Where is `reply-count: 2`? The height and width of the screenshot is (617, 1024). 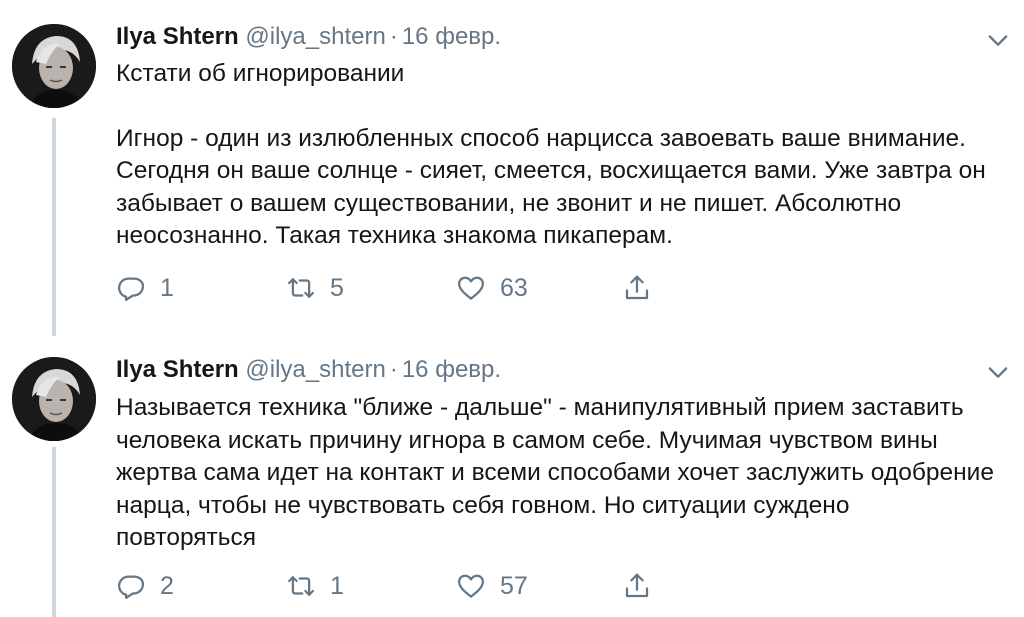
reply-count: 2 is located at coordinates (167, 586).